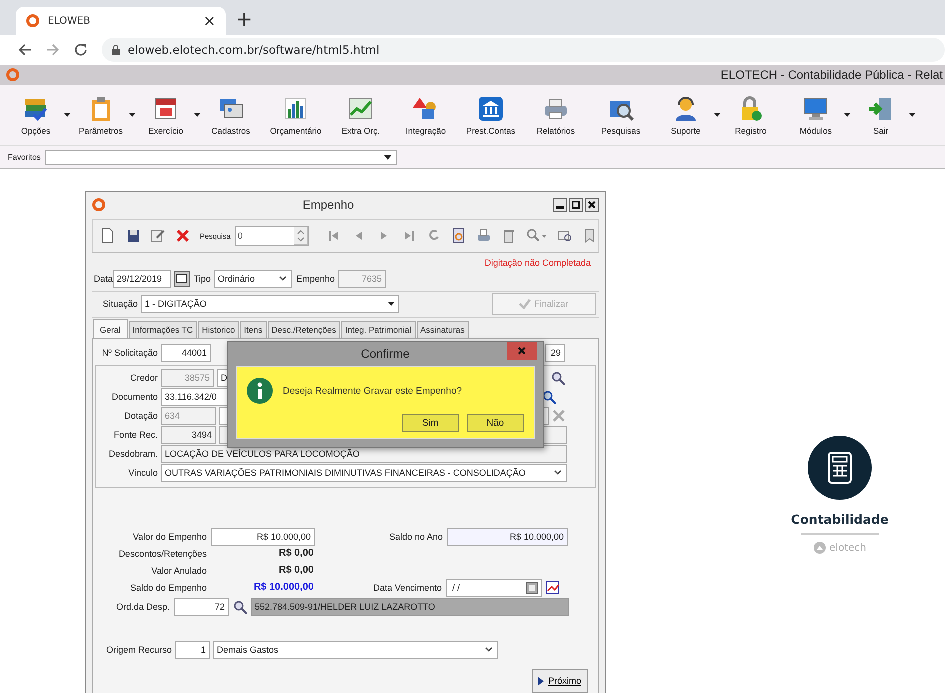 The height and width of the screenshot is (693, 945). What do you see at coordinates (560, 681) in the screenshot?
I see `next-button: Próximo` at bounding box center [560, 681].